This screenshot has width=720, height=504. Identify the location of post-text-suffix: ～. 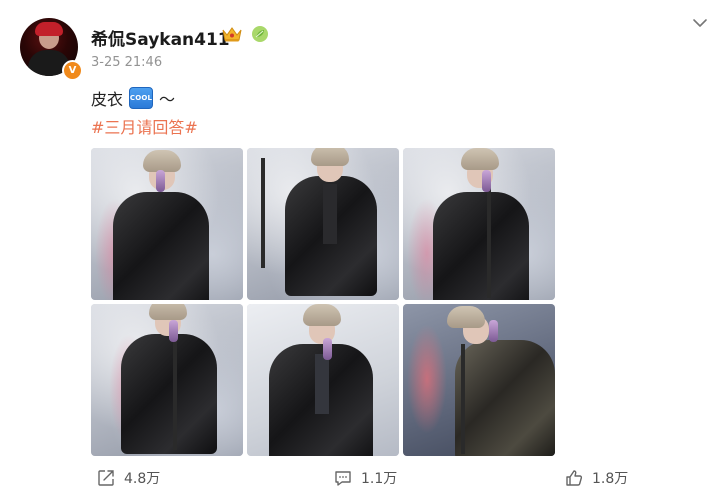
(167, 99).